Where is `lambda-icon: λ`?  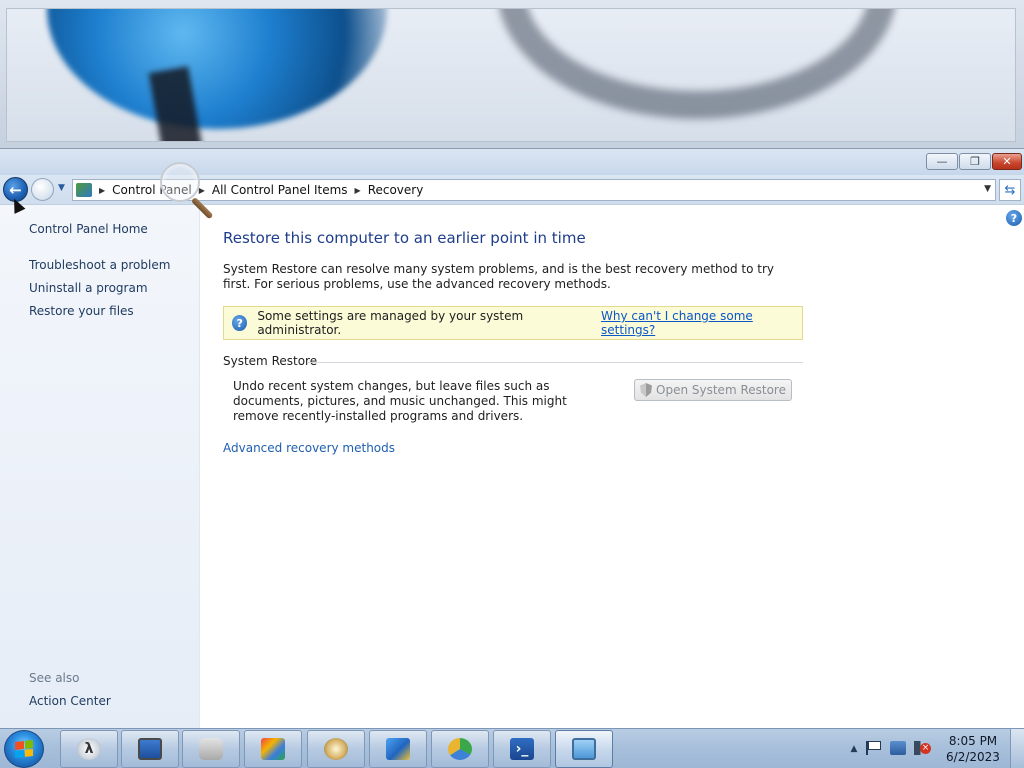 lambda-icon: λ is located at coordinates (89, 749).